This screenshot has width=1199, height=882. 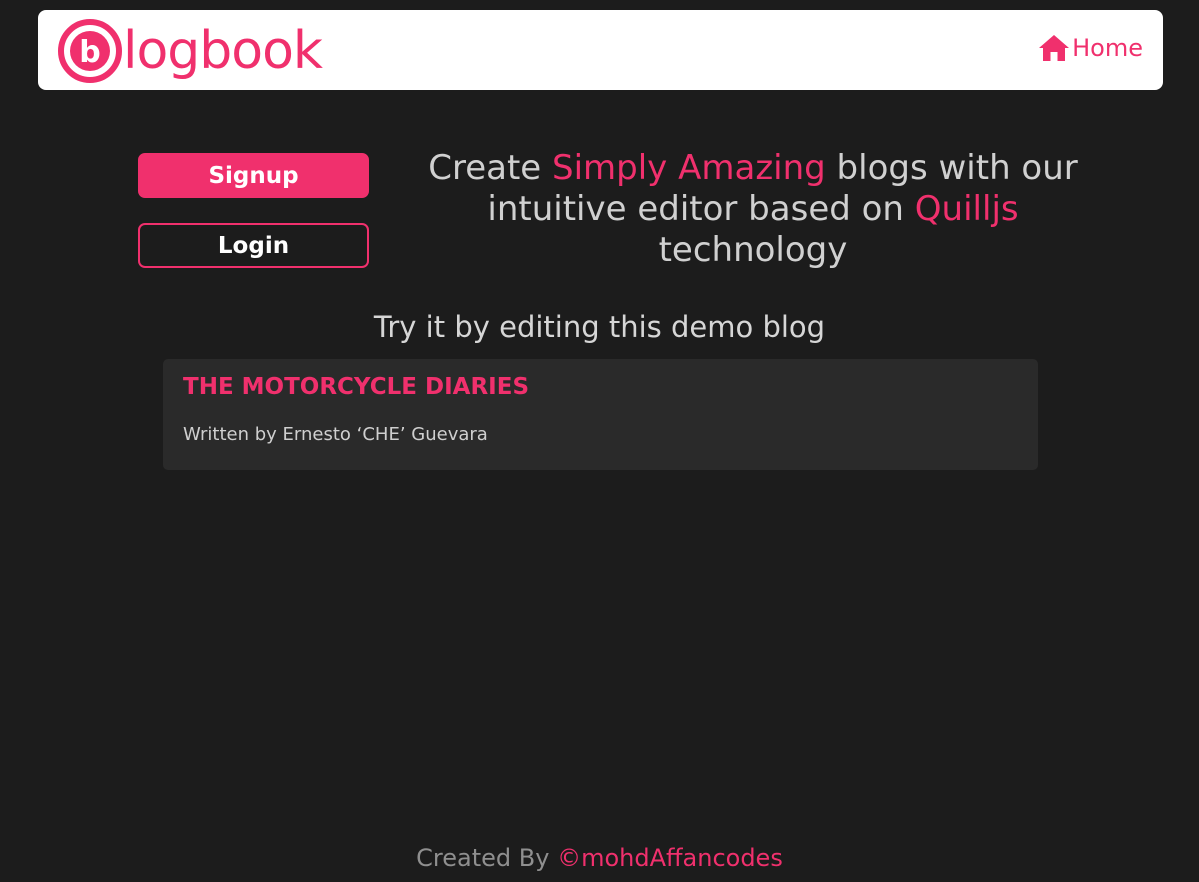 I want to click on home-icon, so click(x=1054, y=48).